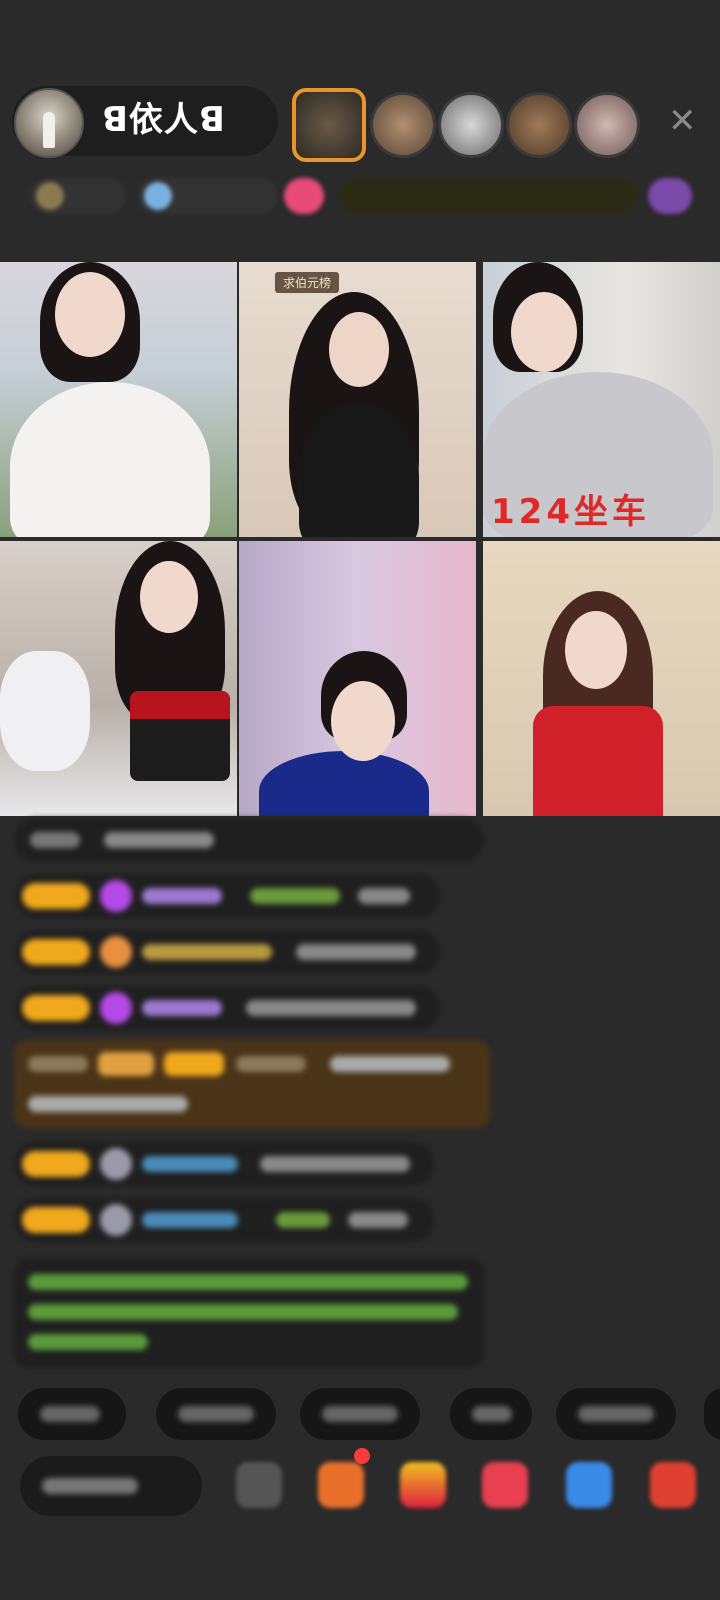 Image resolution: width=720 pixels, height=1600 pixels. What do you see at coordinates (362, 1456) in the screenshot?
I see `notification-dot` at bounding box center [362, 1456].